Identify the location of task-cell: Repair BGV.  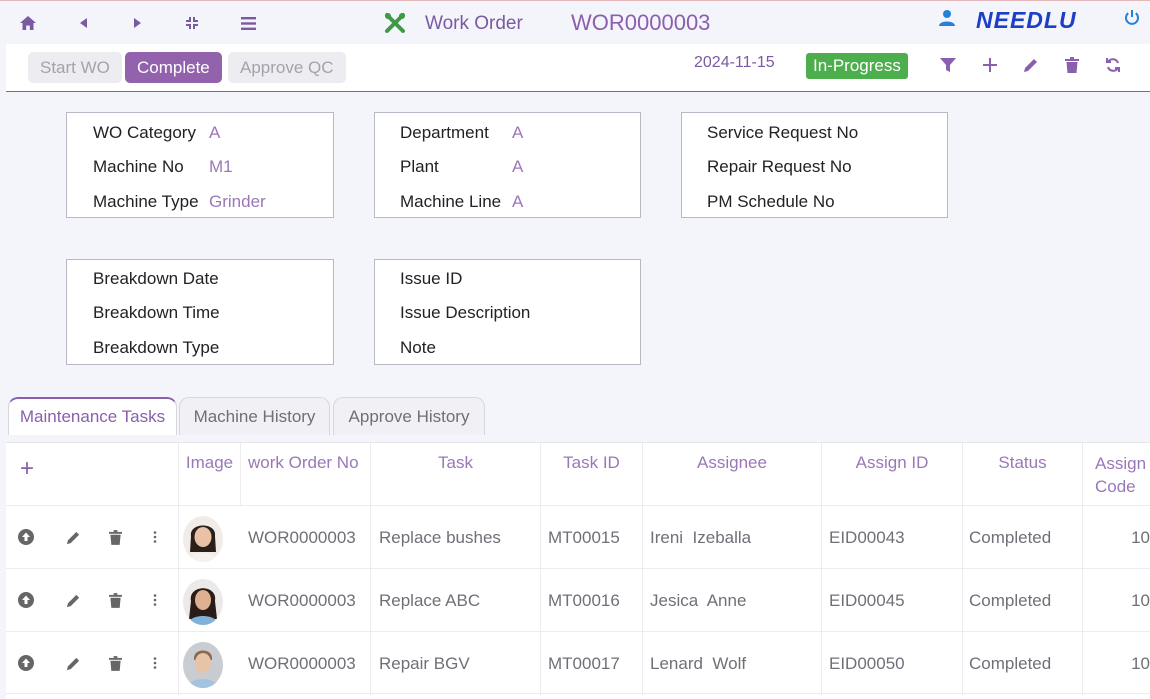
(456, 663).